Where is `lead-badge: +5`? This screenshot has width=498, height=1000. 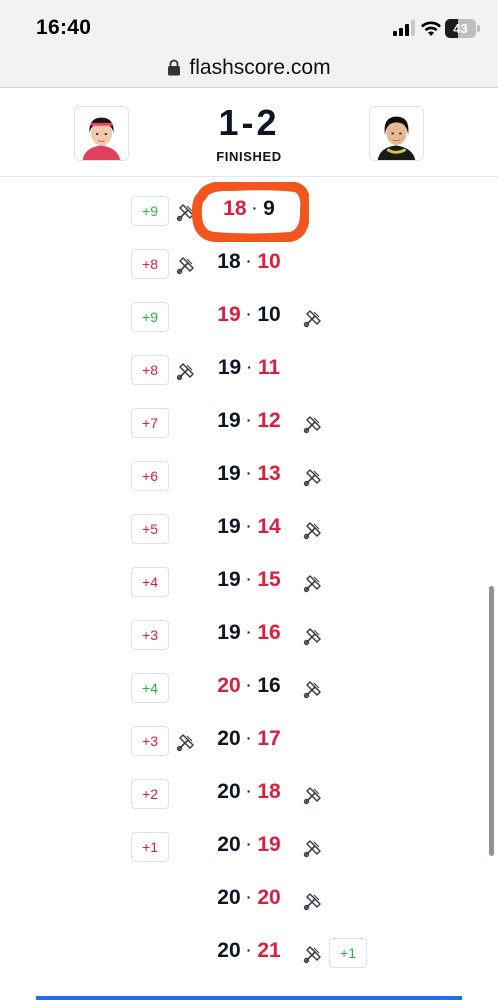 lead-badge: +5 is located at coordinates (150, 529).